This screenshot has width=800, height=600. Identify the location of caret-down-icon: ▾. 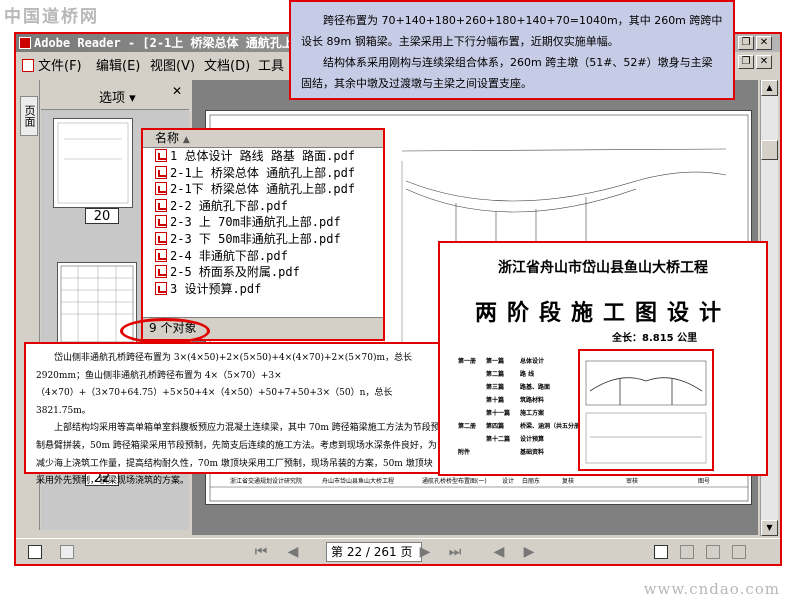
(132, 98).